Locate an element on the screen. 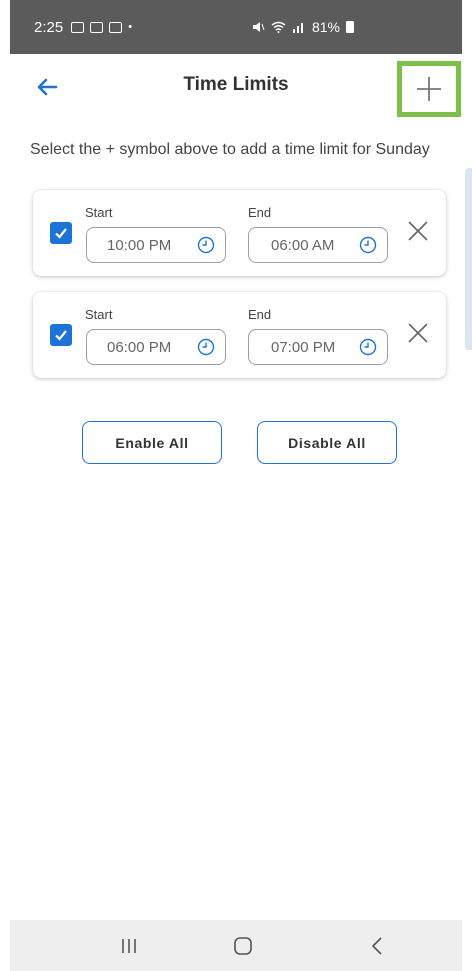 Image resolution: width=472 pixels, height=971 pixels. time-limit-card: Start End 10:00 PM 06:00 AM is located at coordinates (239, 233).